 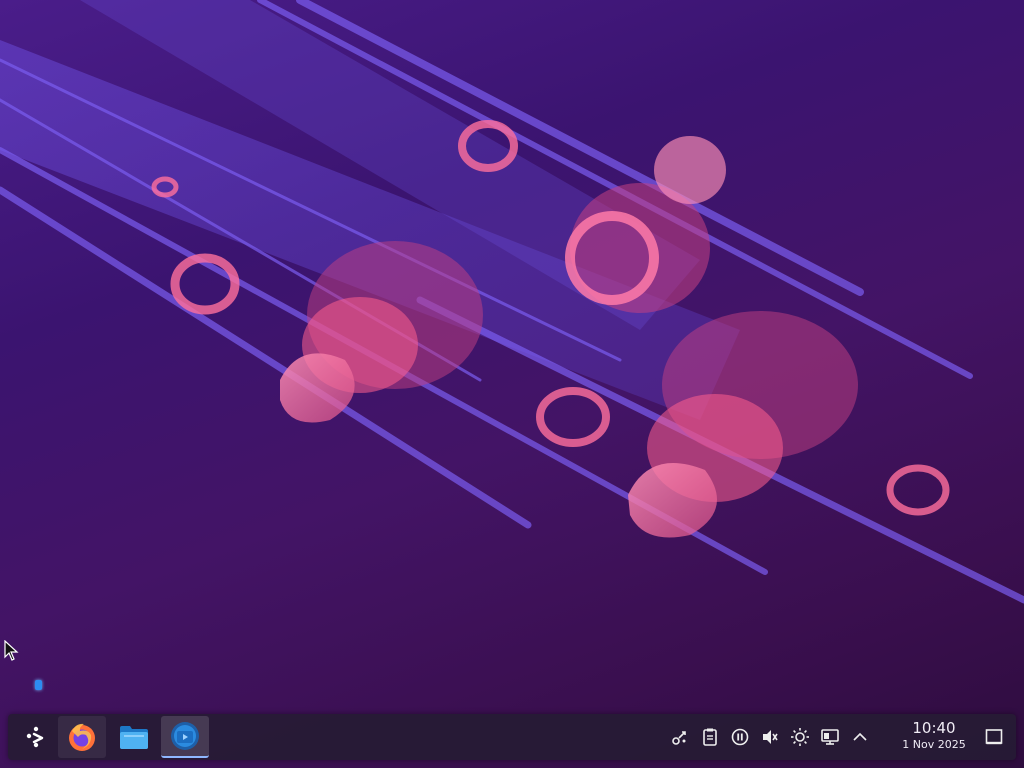 I want to click on network-tray-button, so click(x=680, y=737).